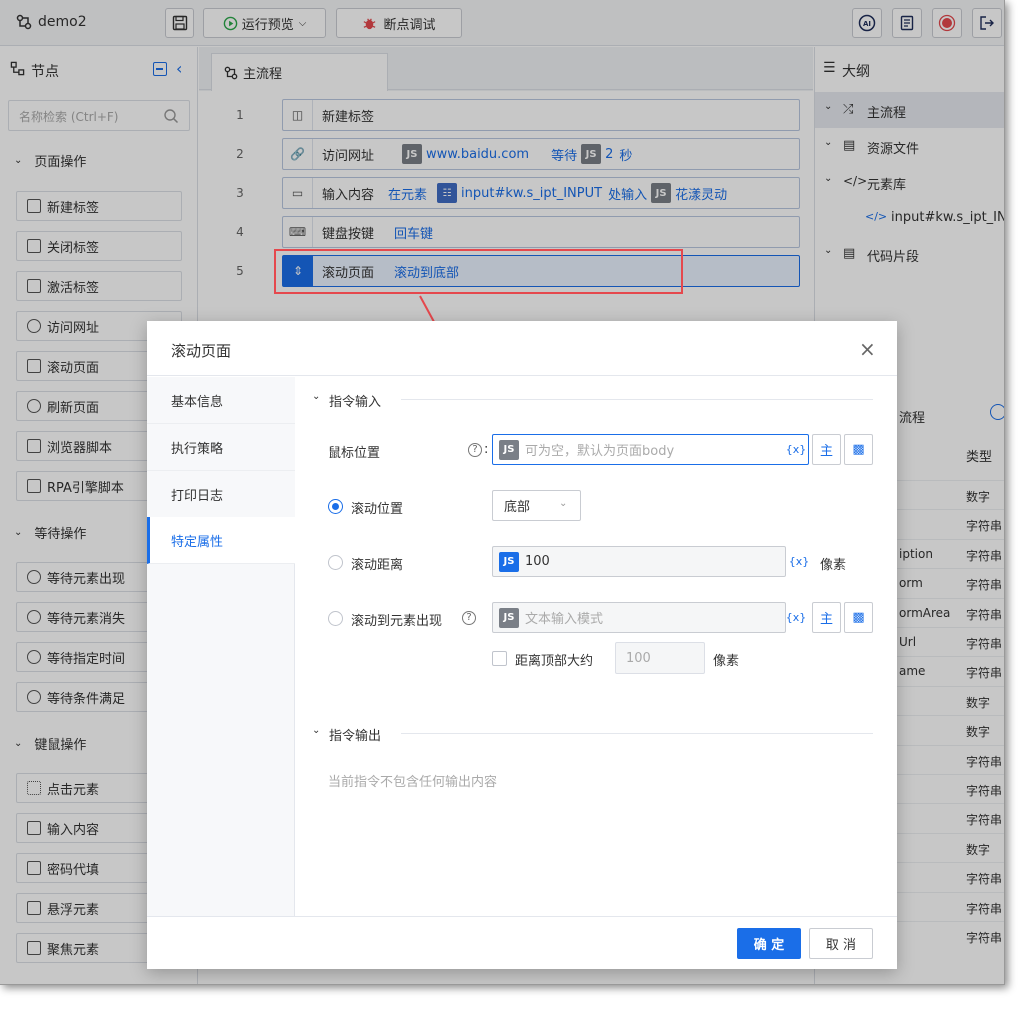  What do you see at coordinates (554, 661) in the screenshot?
I see `top-distance-label: 距离顶部大约` at bounding box center [554, 661].